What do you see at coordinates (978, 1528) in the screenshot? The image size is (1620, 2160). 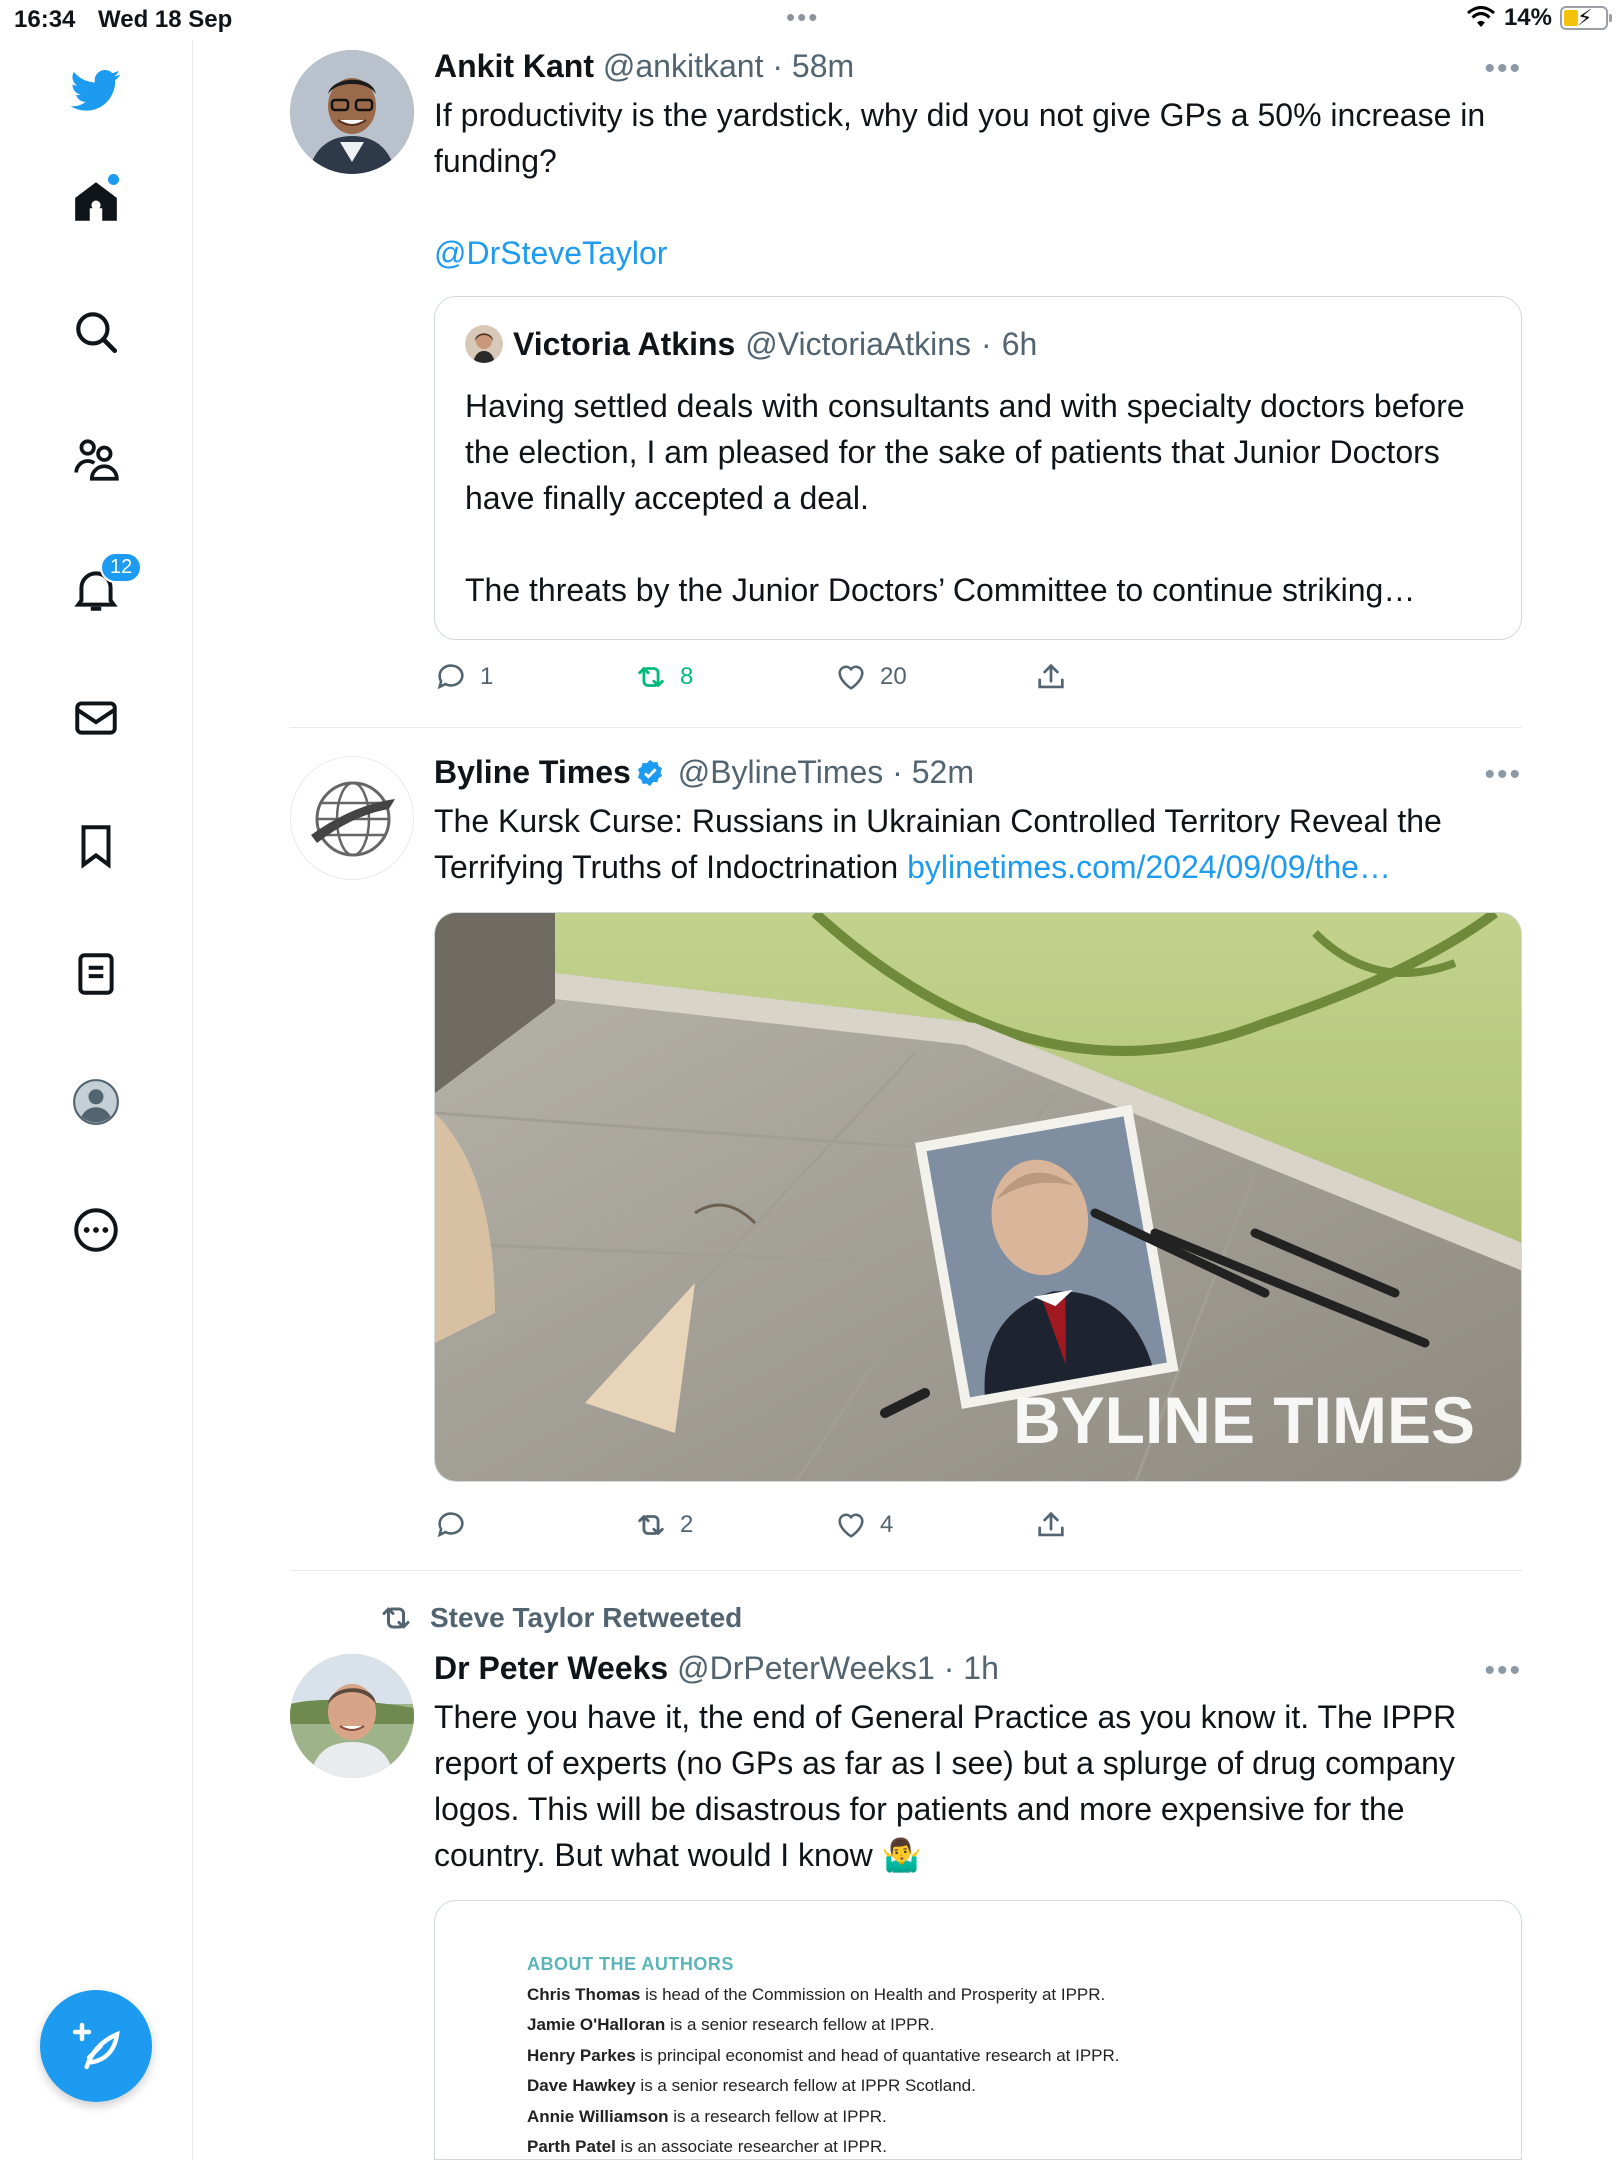 I see `tweet-actions: 2 4` at bounding box center [978, 1528].